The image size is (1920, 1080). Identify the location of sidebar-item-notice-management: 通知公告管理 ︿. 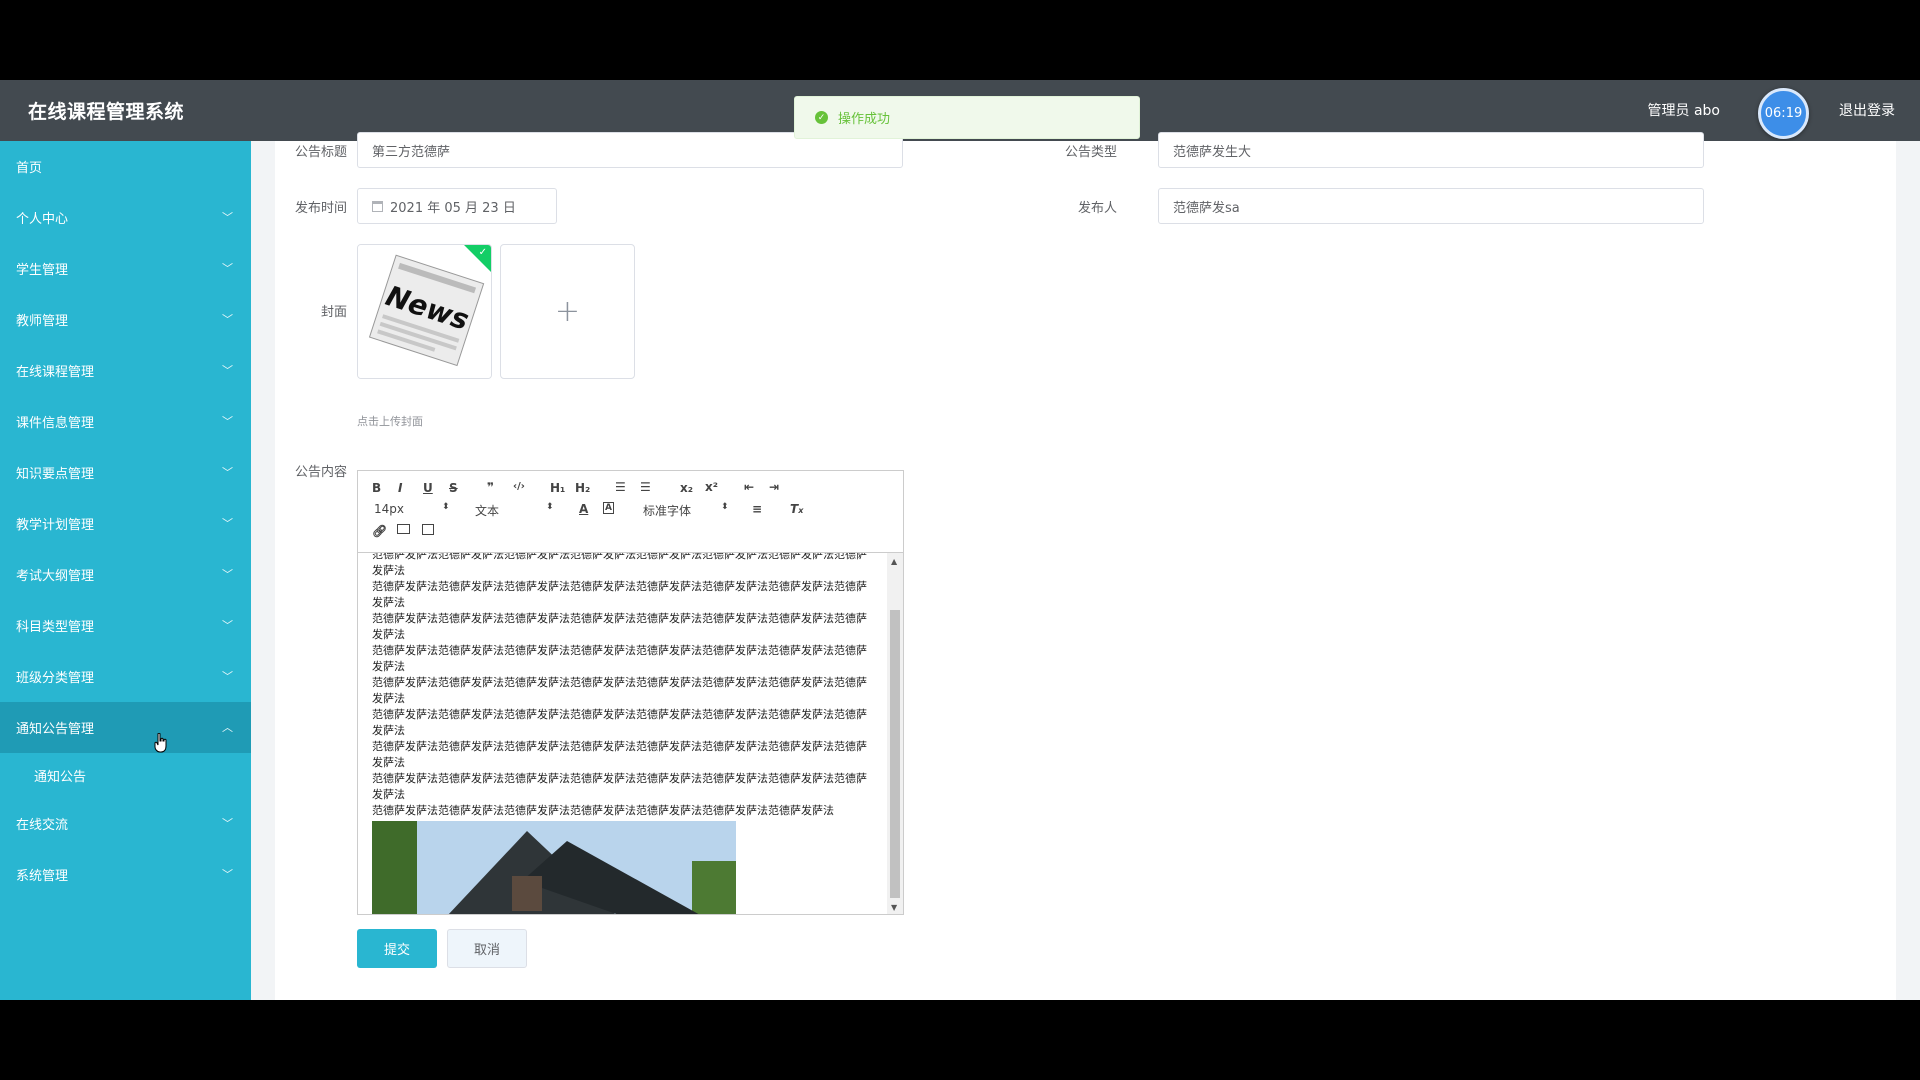
(125, 727).